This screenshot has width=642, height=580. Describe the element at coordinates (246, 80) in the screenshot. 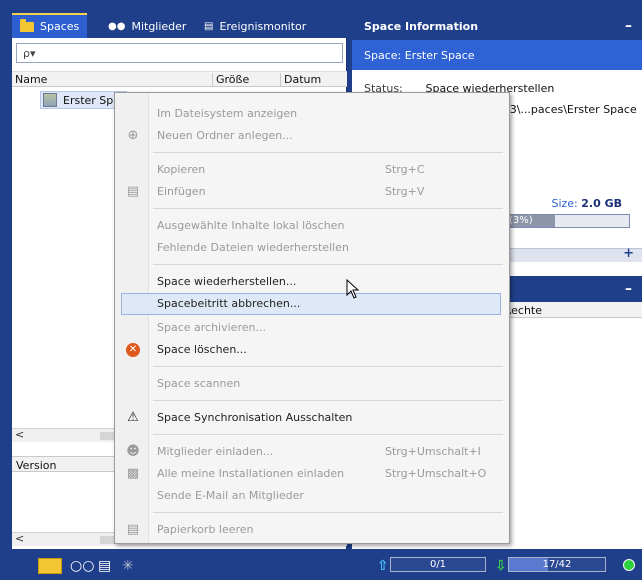

I see `column-size: Größe` at that location.